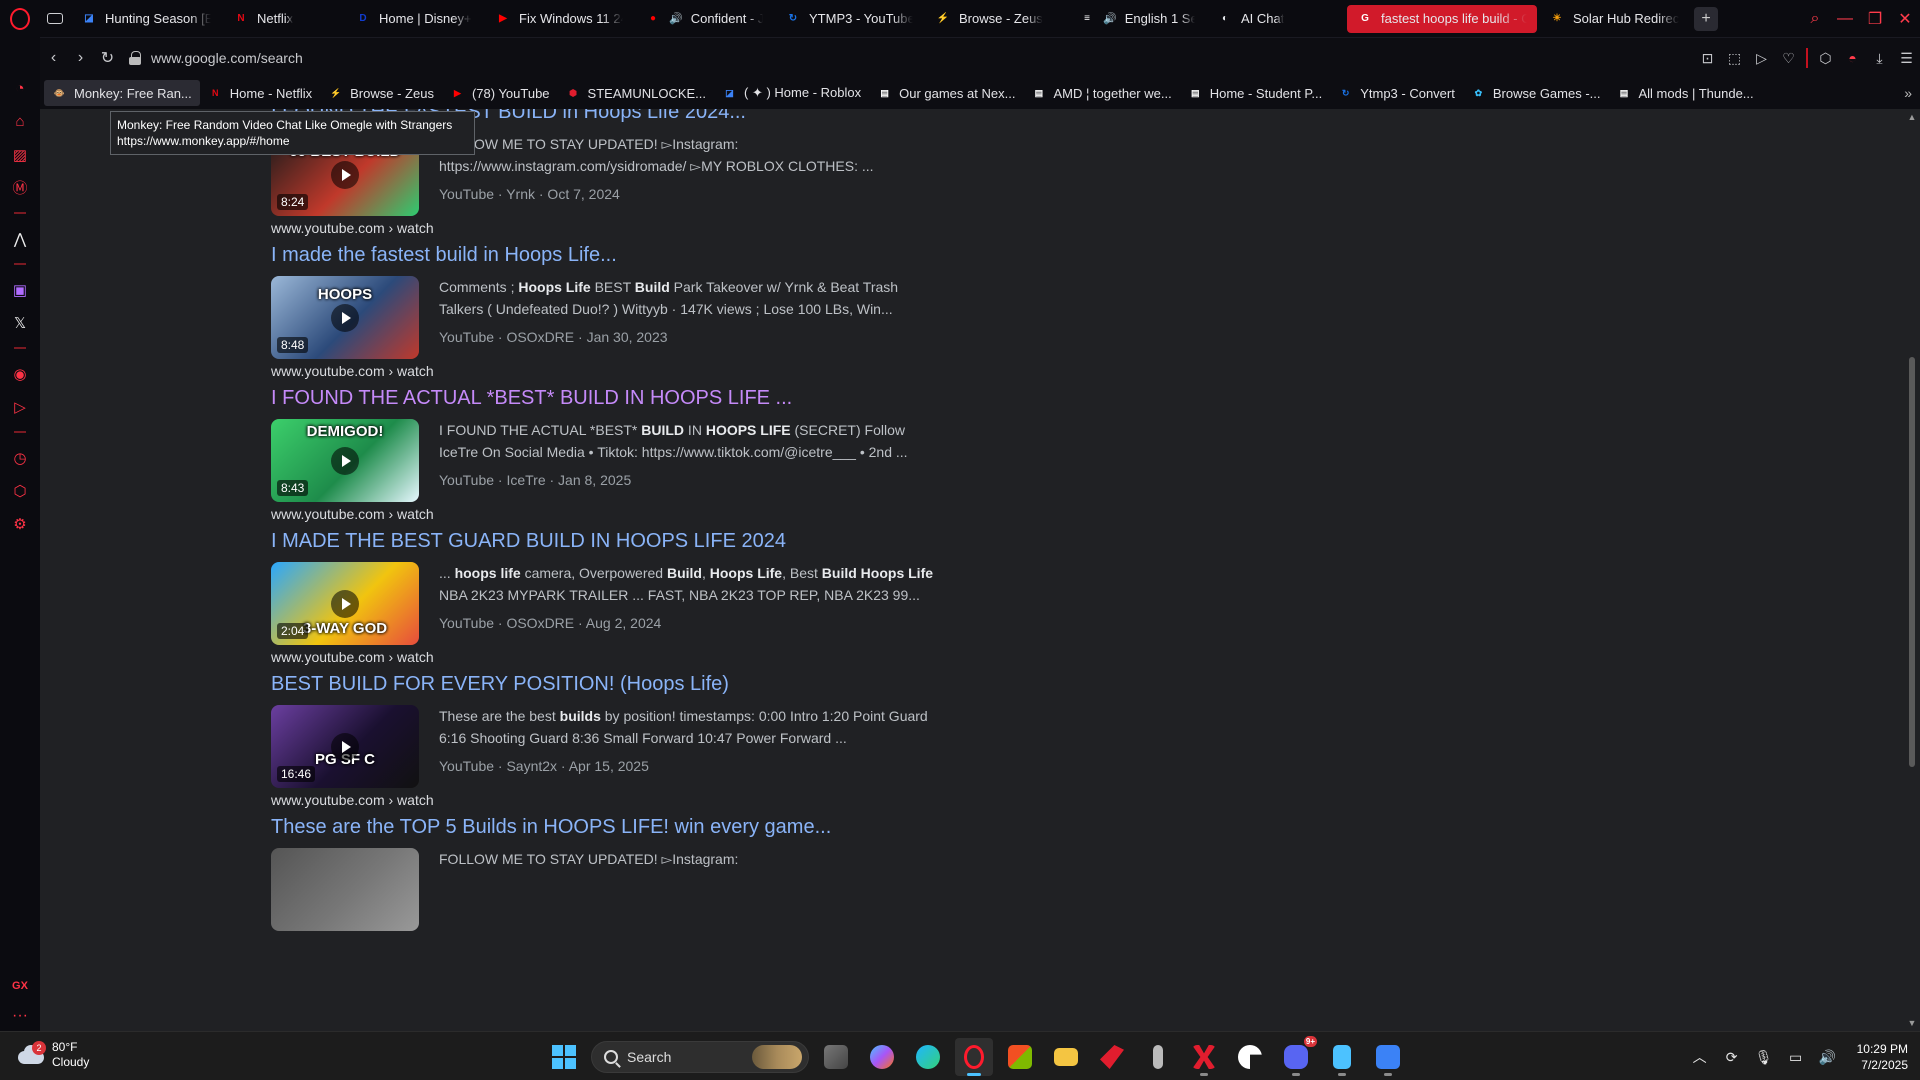 This screenshot has height=1080, width=1920. I want to click on tab-4: ● 🔊 Confident - Ju, so click(704, 19).